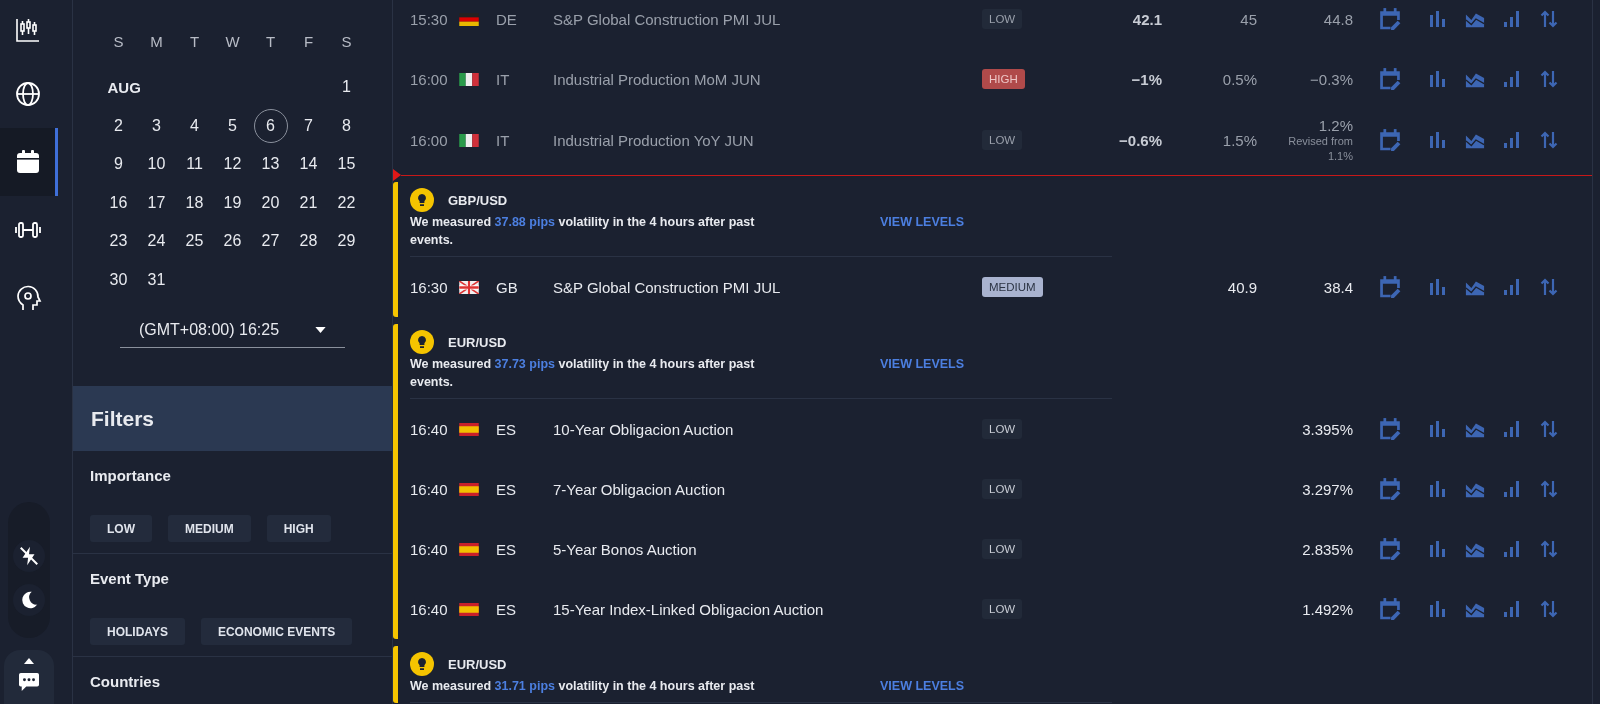  I want to click on filters-title: Filters, so click(123, 418).